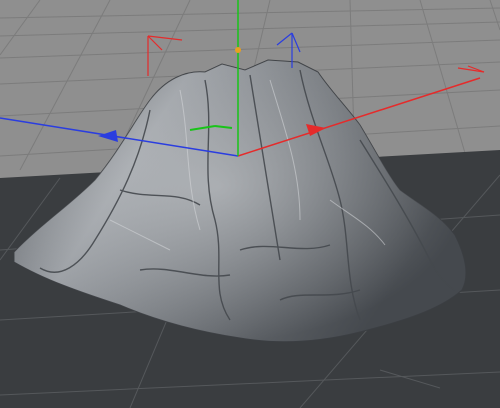 This screenshot has width=500, height=408. I want to click on y-axis-arrow-icon, so click(238, 50).